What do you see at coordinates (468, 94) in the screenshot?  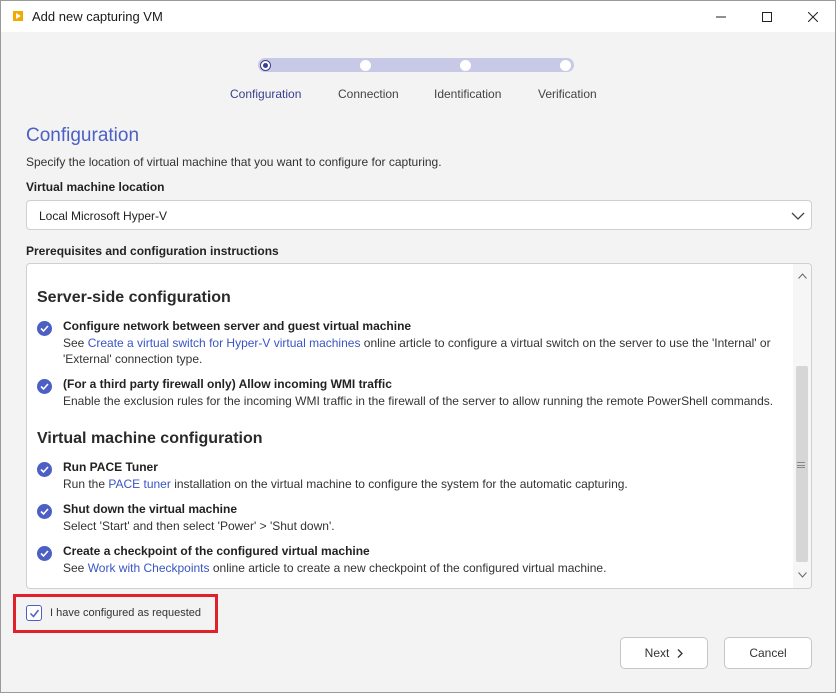 I see `step-label-identification: Identification` at bounding box center [468, 94].